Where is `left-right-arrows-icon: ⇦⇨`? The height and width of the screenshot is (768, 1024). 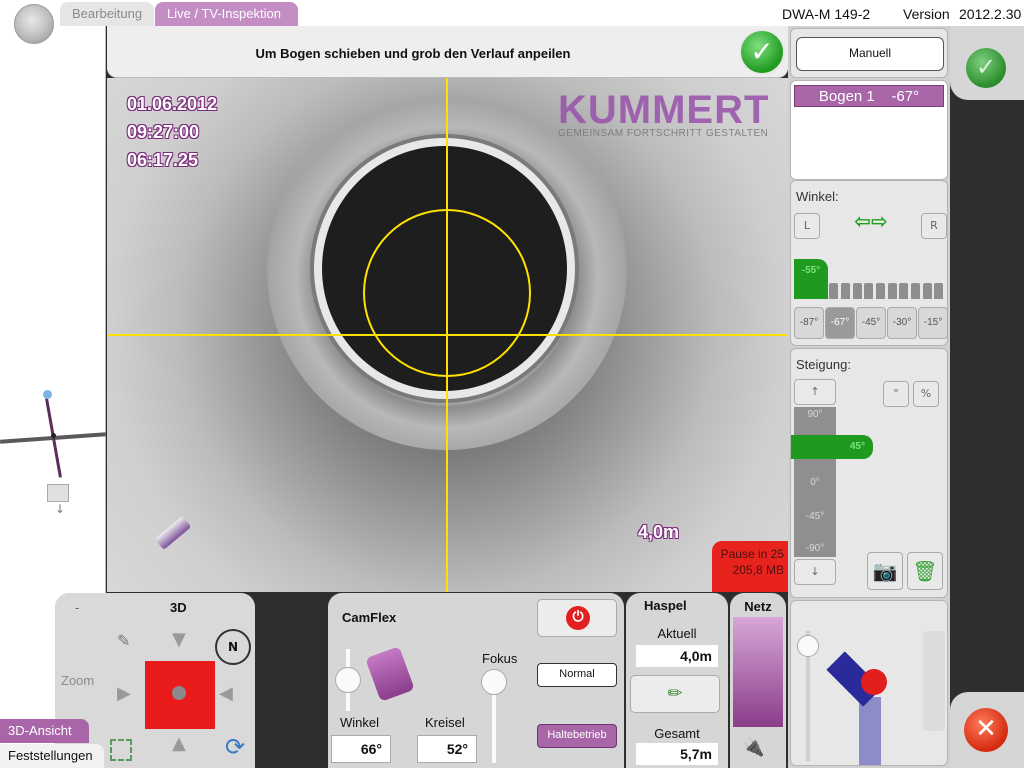 left-right-arrows-icon: ⇦⇨ is located at coordinates (871, 221).